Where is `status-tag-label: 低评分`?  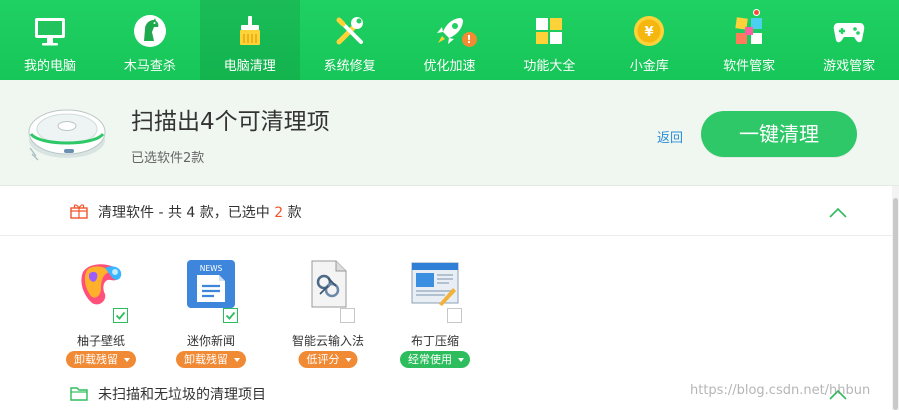 status-tag-label: 低评分 is located at coordinates (323, 359).